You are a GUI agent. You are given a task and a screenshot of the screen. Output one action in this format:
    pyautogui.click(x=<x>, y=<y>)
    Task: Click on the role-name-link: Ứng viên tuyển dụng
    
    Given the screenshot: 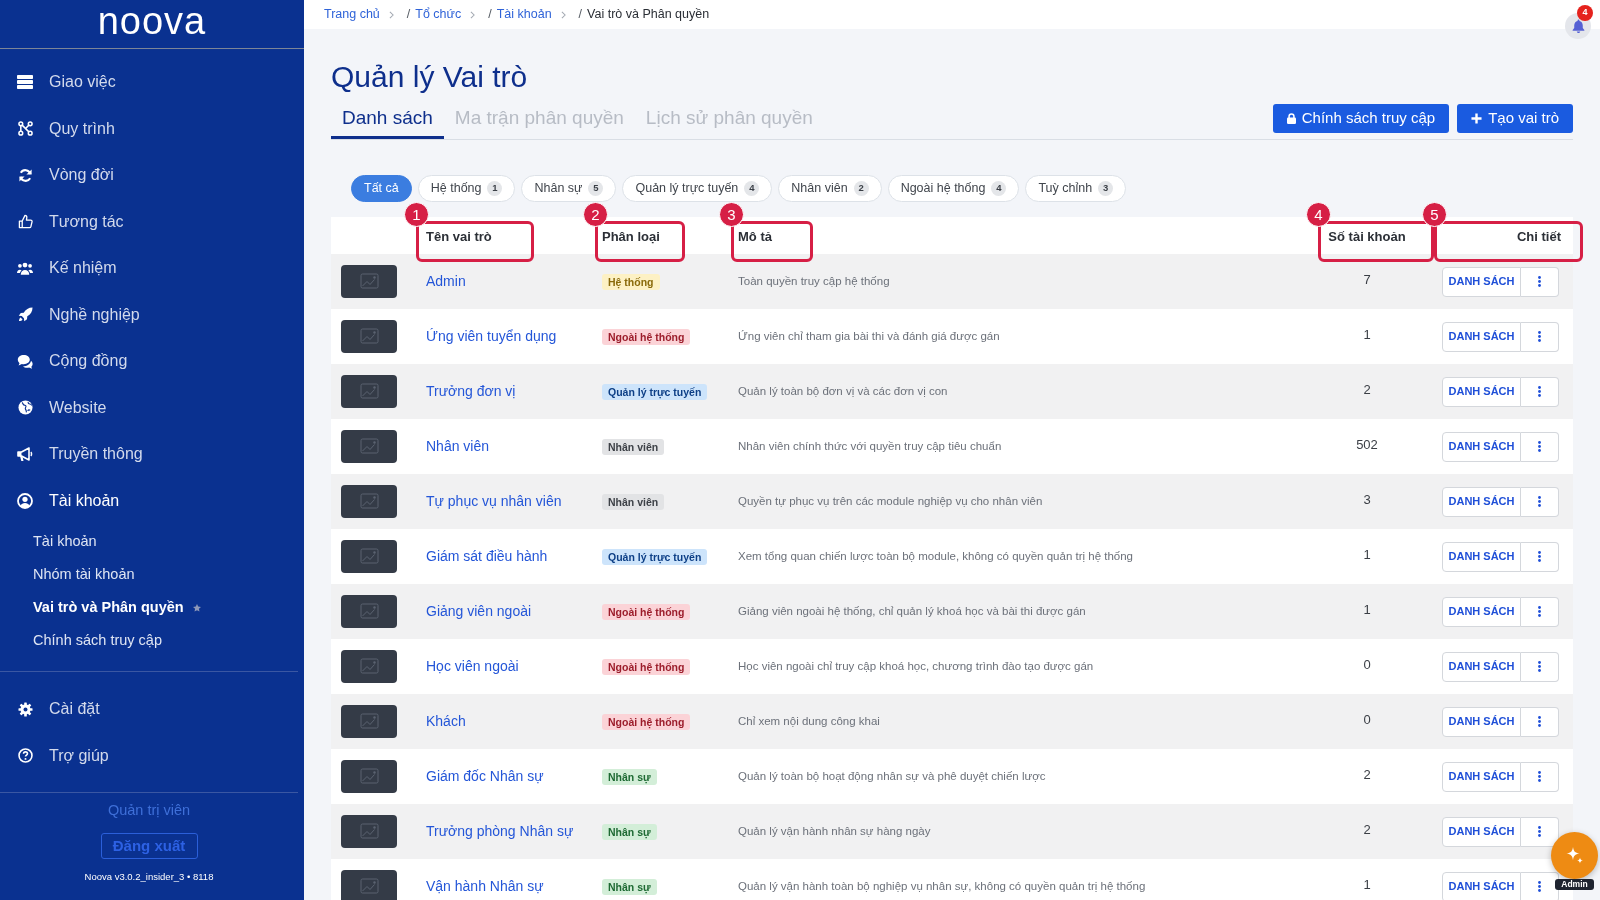 What is the action you would take?
    pyautogui.click(x=491, y=336)
    